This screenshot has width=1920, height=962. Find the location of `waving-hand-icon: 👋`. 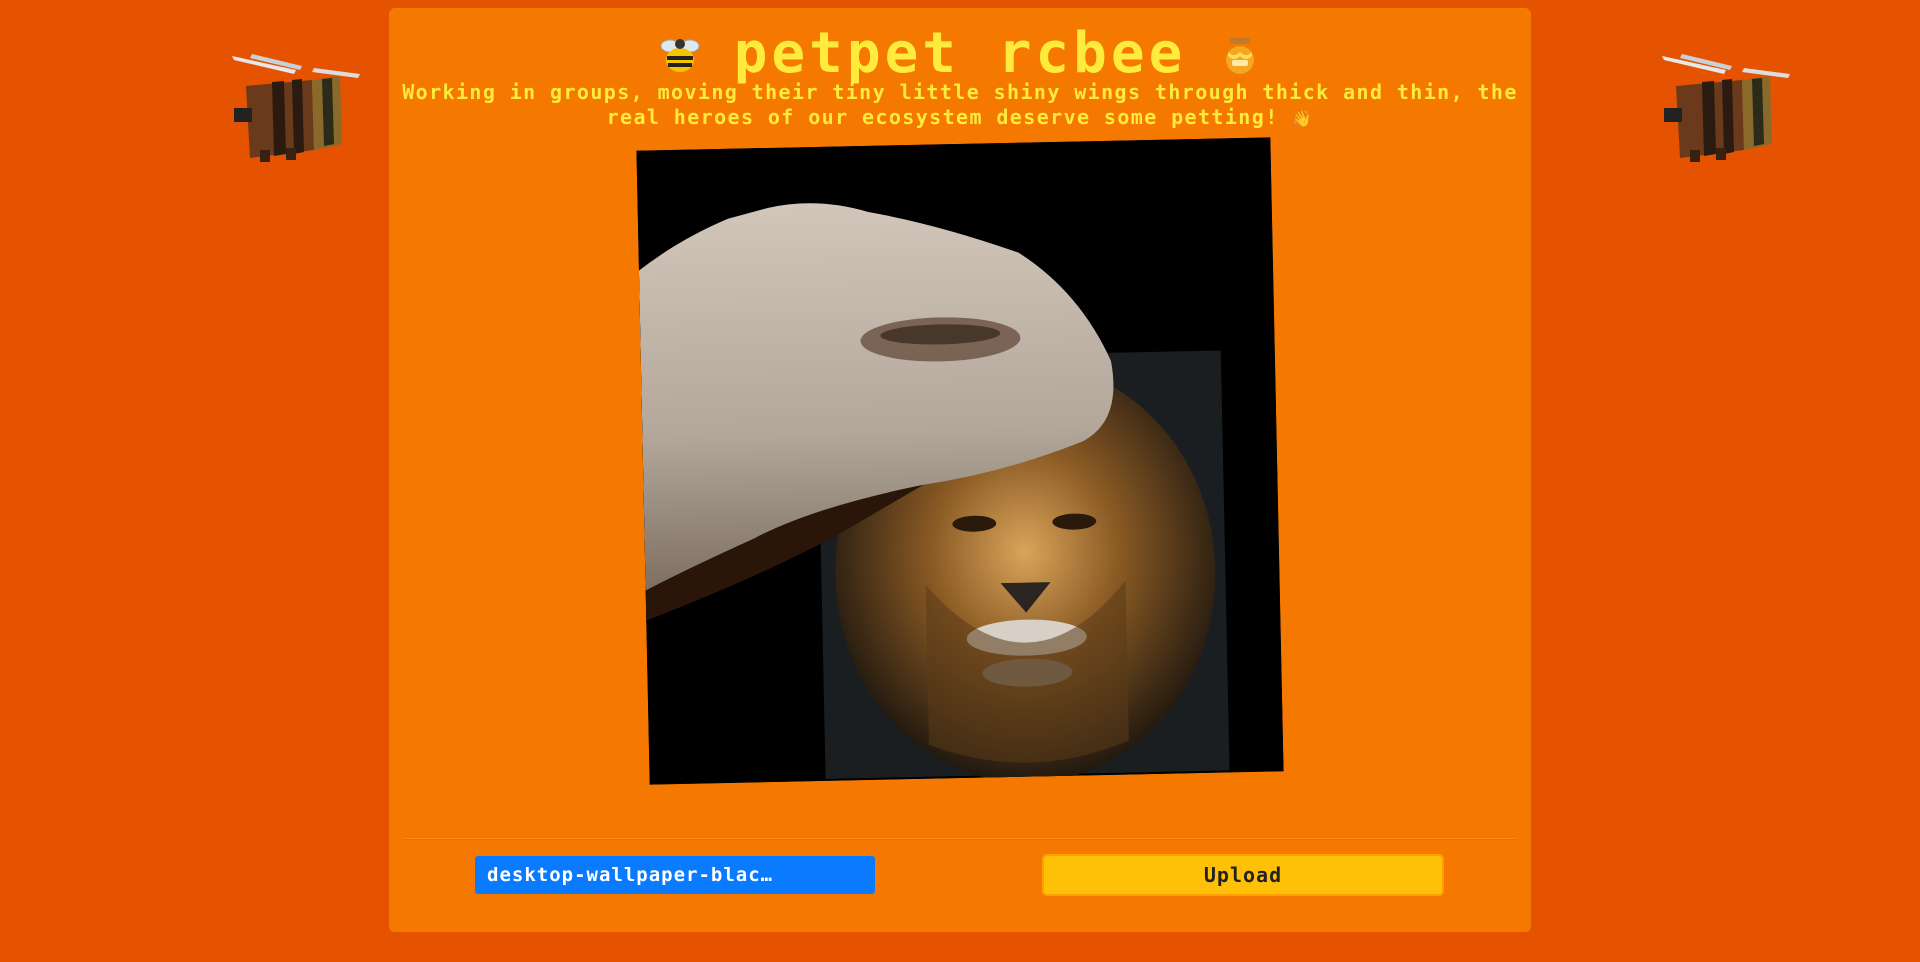

waving-hand-icon: 👋 is located at coordinates (1303, 118).